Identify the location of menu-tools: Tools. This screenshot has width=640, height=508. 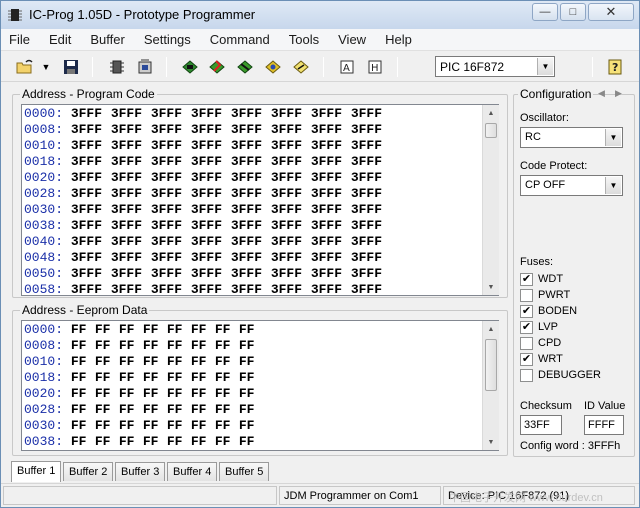
(304, 39).